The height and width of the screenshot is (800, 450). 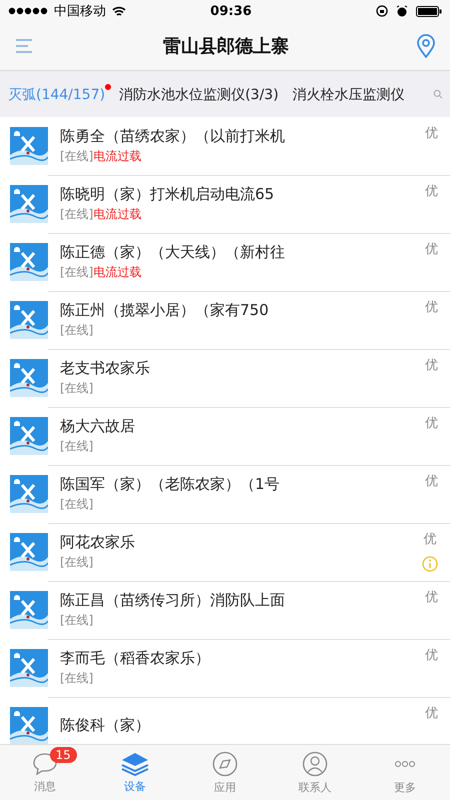 I want to click on device-row: 陈正德（家）（大天线）（新村往 [在线]电流过载 优, so click(x=249, y=262).